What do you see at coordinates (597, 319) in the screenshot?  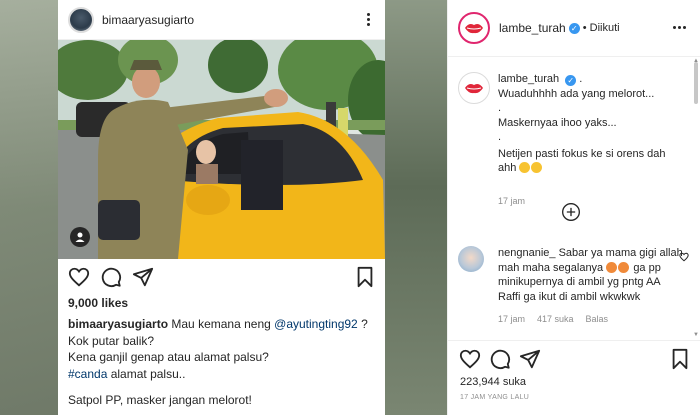 I see `reply-button: Balas` at bounding box center [597, 319].